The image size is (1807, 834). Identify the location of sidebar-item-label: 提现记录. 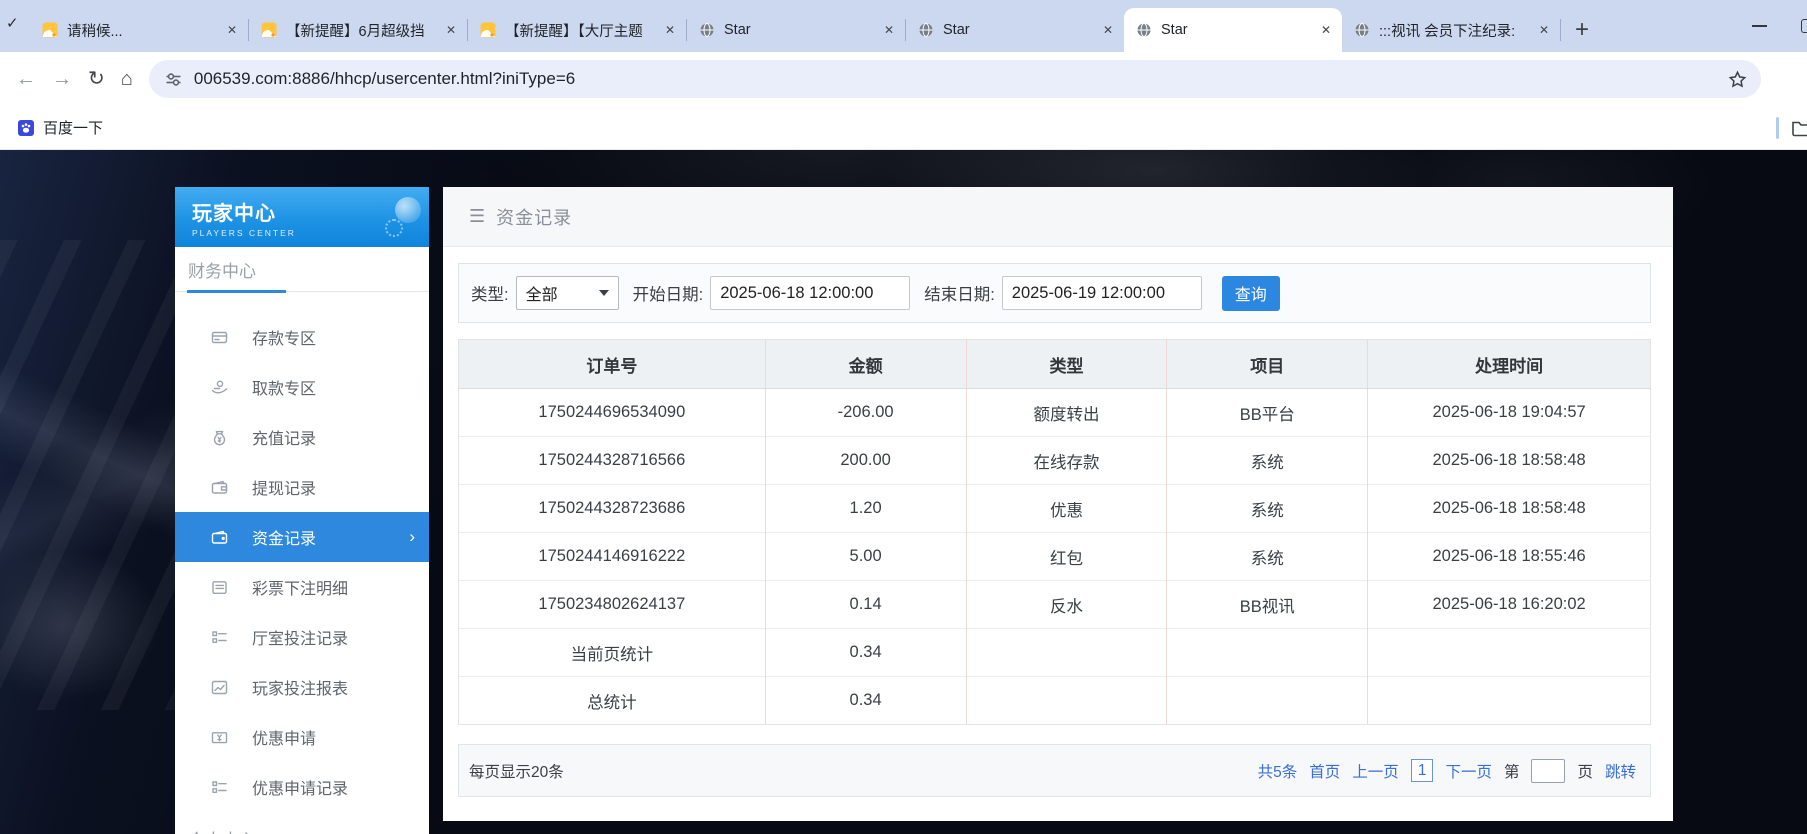
(284, 489).